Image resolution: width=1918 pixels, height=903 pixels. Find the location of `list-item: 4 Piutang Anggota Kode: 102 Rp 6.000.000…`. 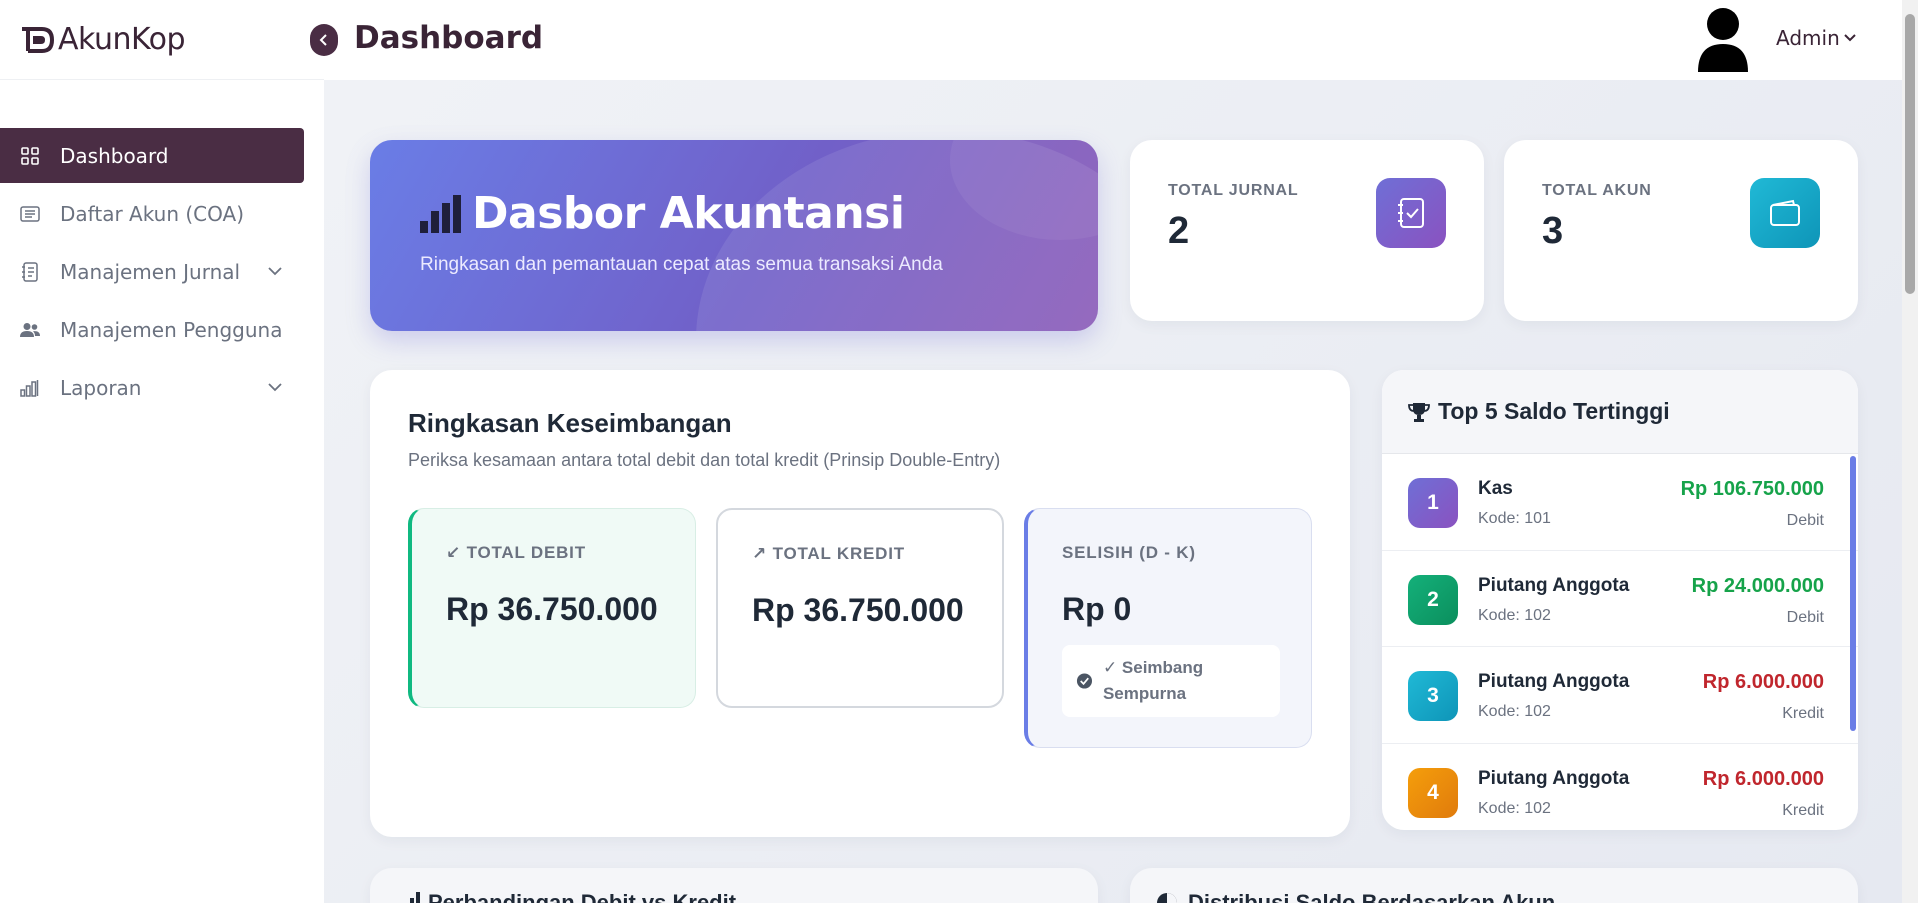

list-item: 4 Piutang Anggota Kode: 102 Rp 6.000.000… is located at coordinates (1620, 787).